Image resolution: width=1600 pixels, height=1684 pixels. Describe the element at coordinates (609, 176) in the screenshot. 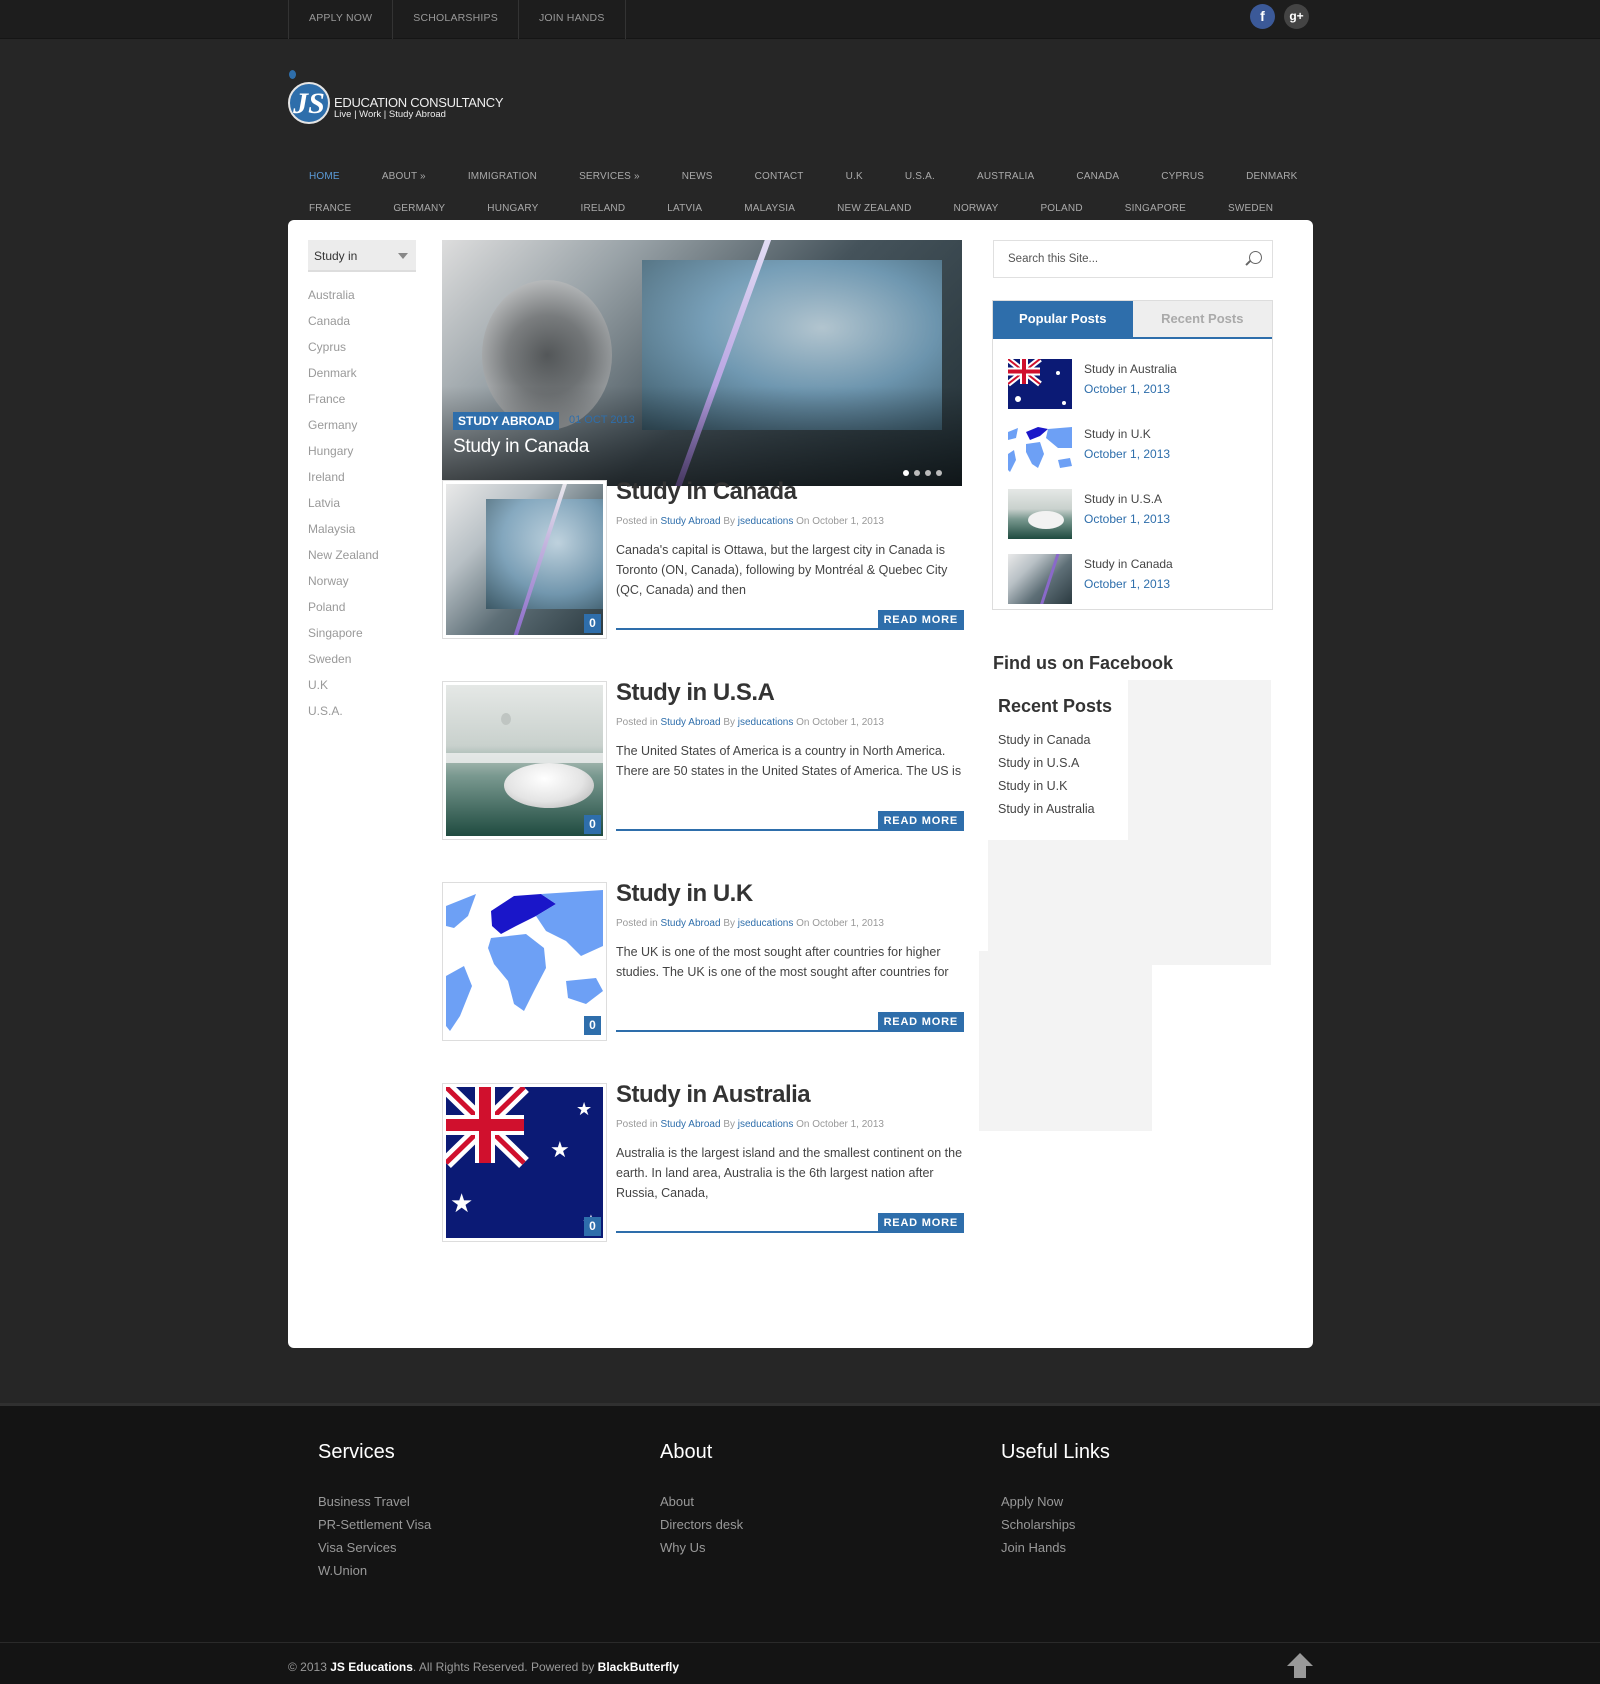

I see `nav-item-services: SERVICES »` at that location.